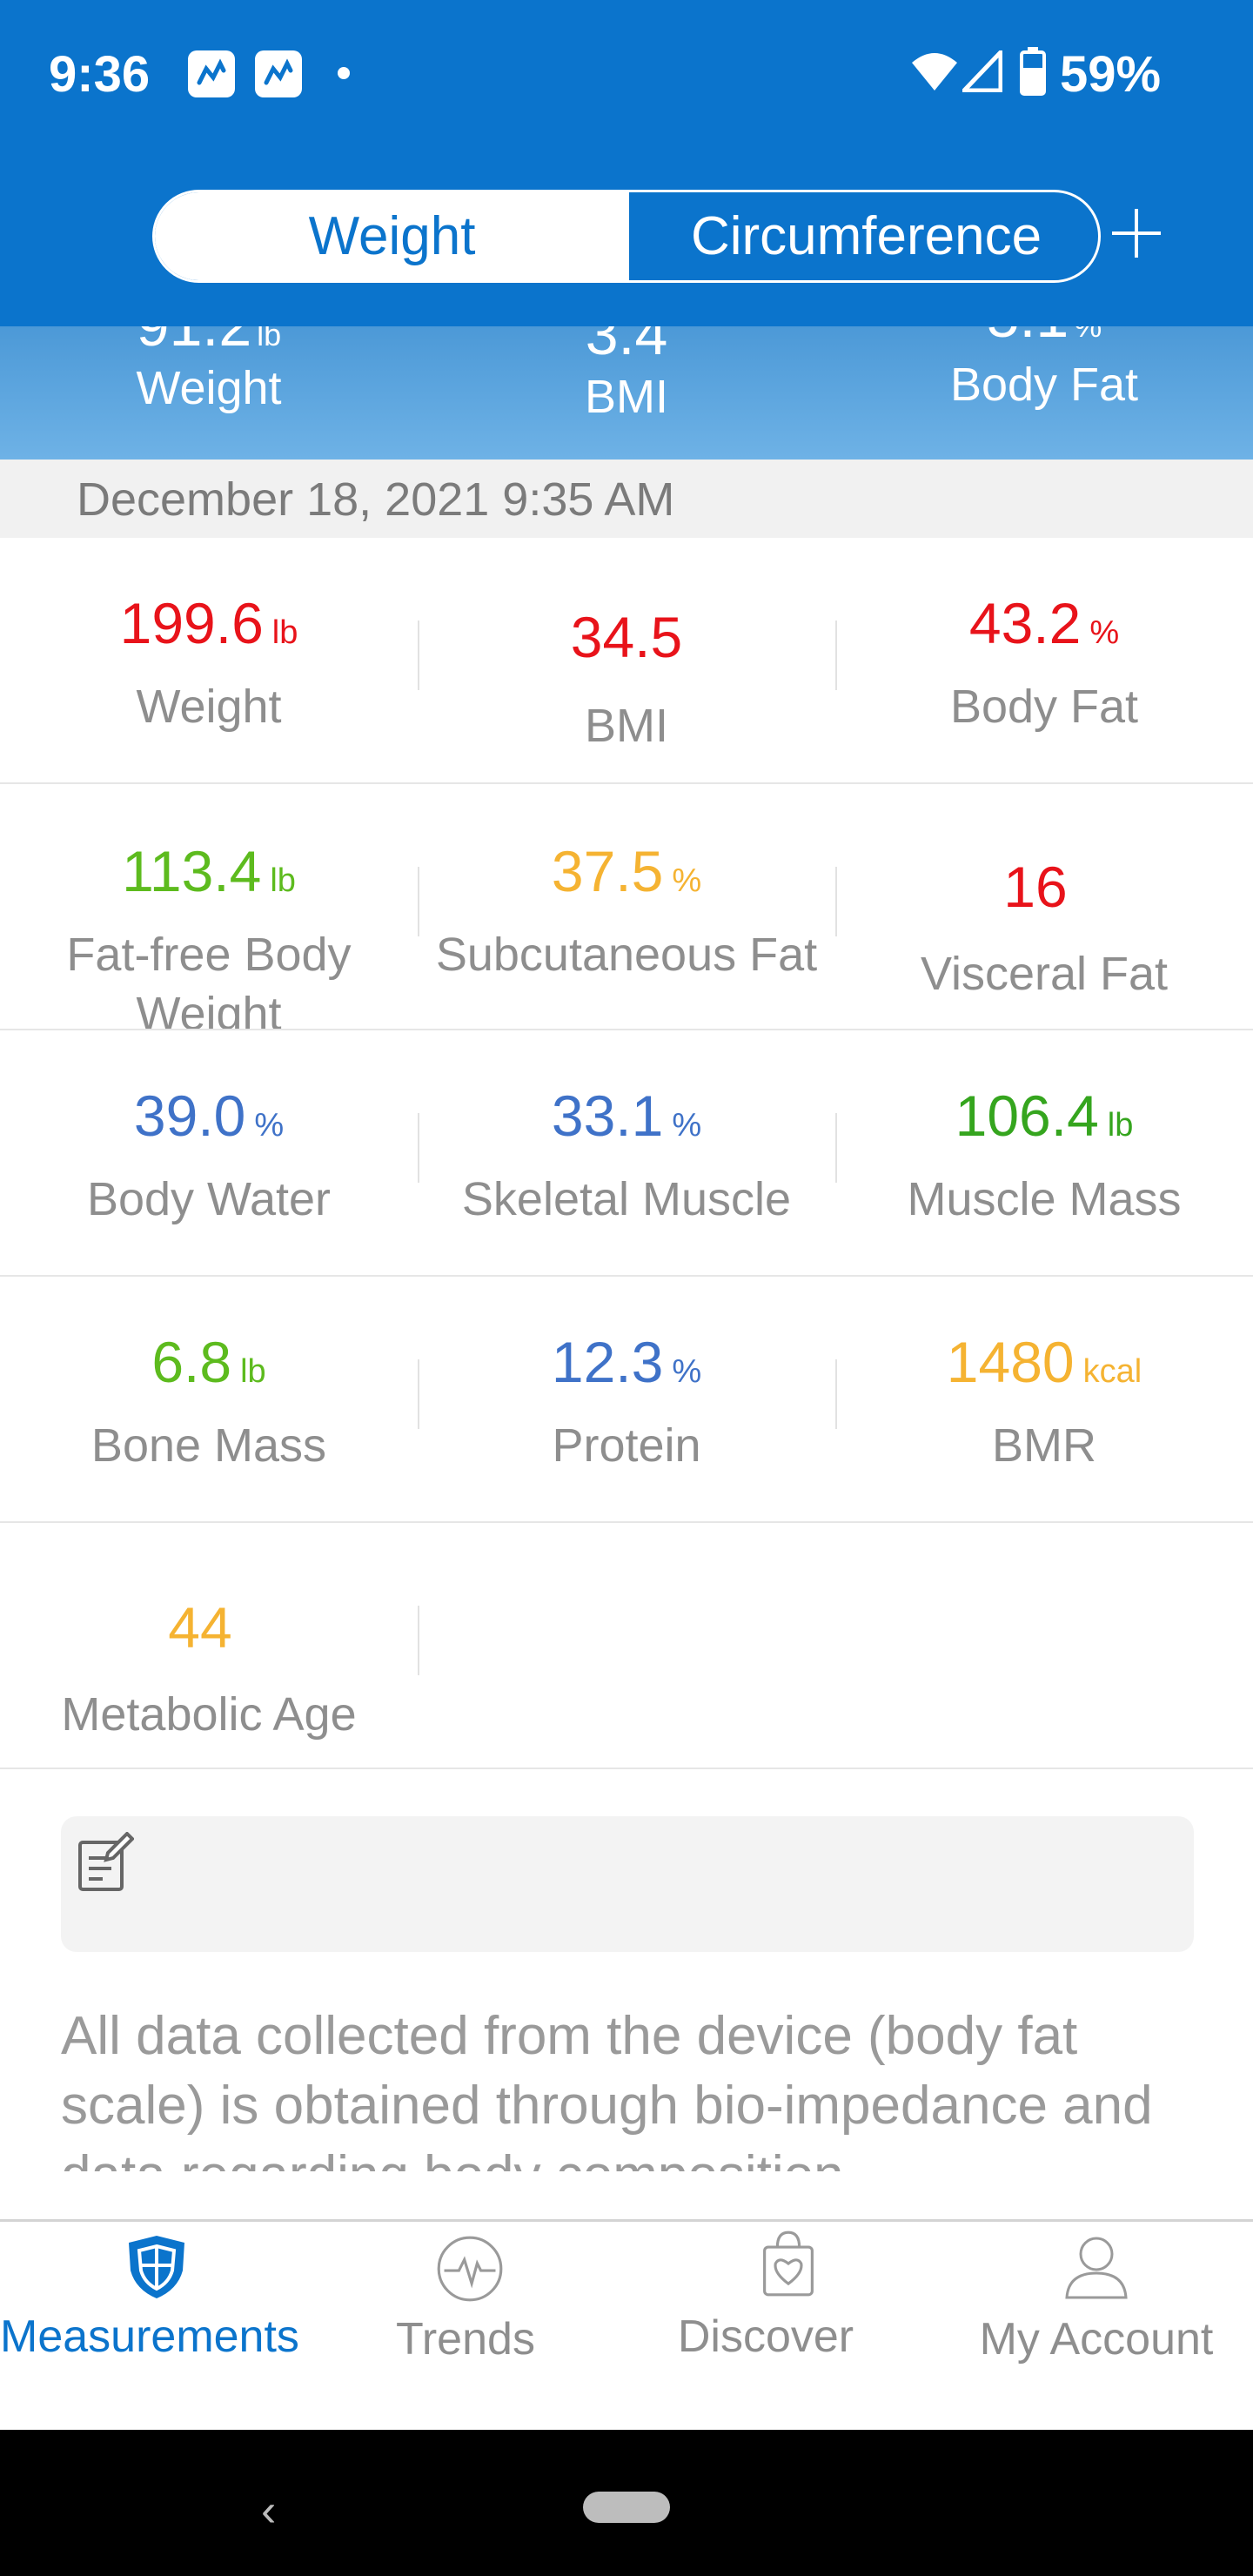 This screenshot has width=1253, height=2576. I want to click on metric-muscle-mass: 106.4 lb Muscle Mass, so click(1044, 1153).